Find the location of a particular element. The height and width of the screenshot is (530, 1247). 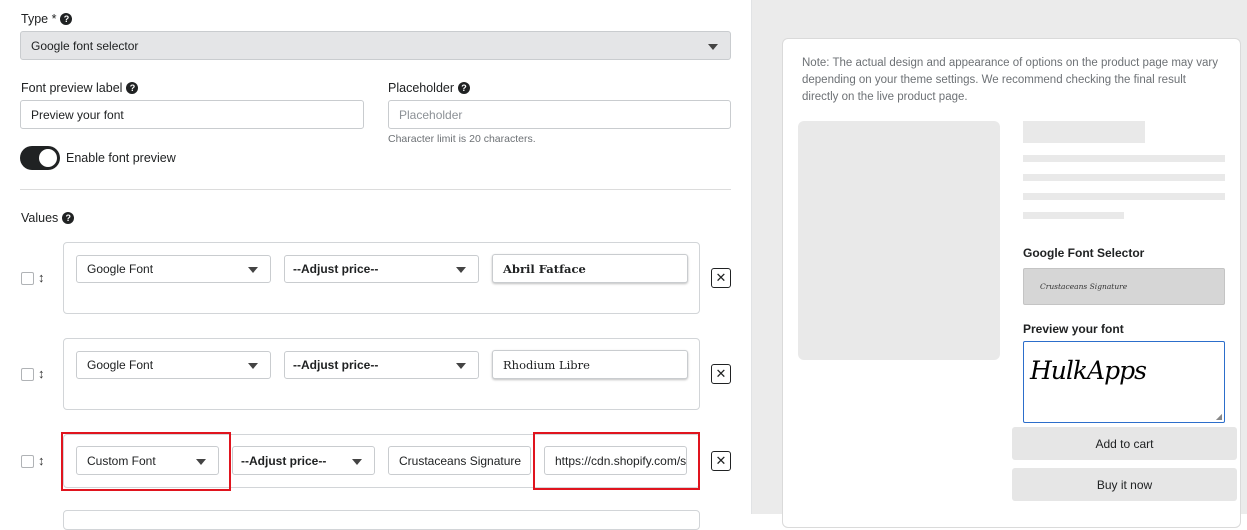

product-title-placeholder is located at coordinates (1084, 132).